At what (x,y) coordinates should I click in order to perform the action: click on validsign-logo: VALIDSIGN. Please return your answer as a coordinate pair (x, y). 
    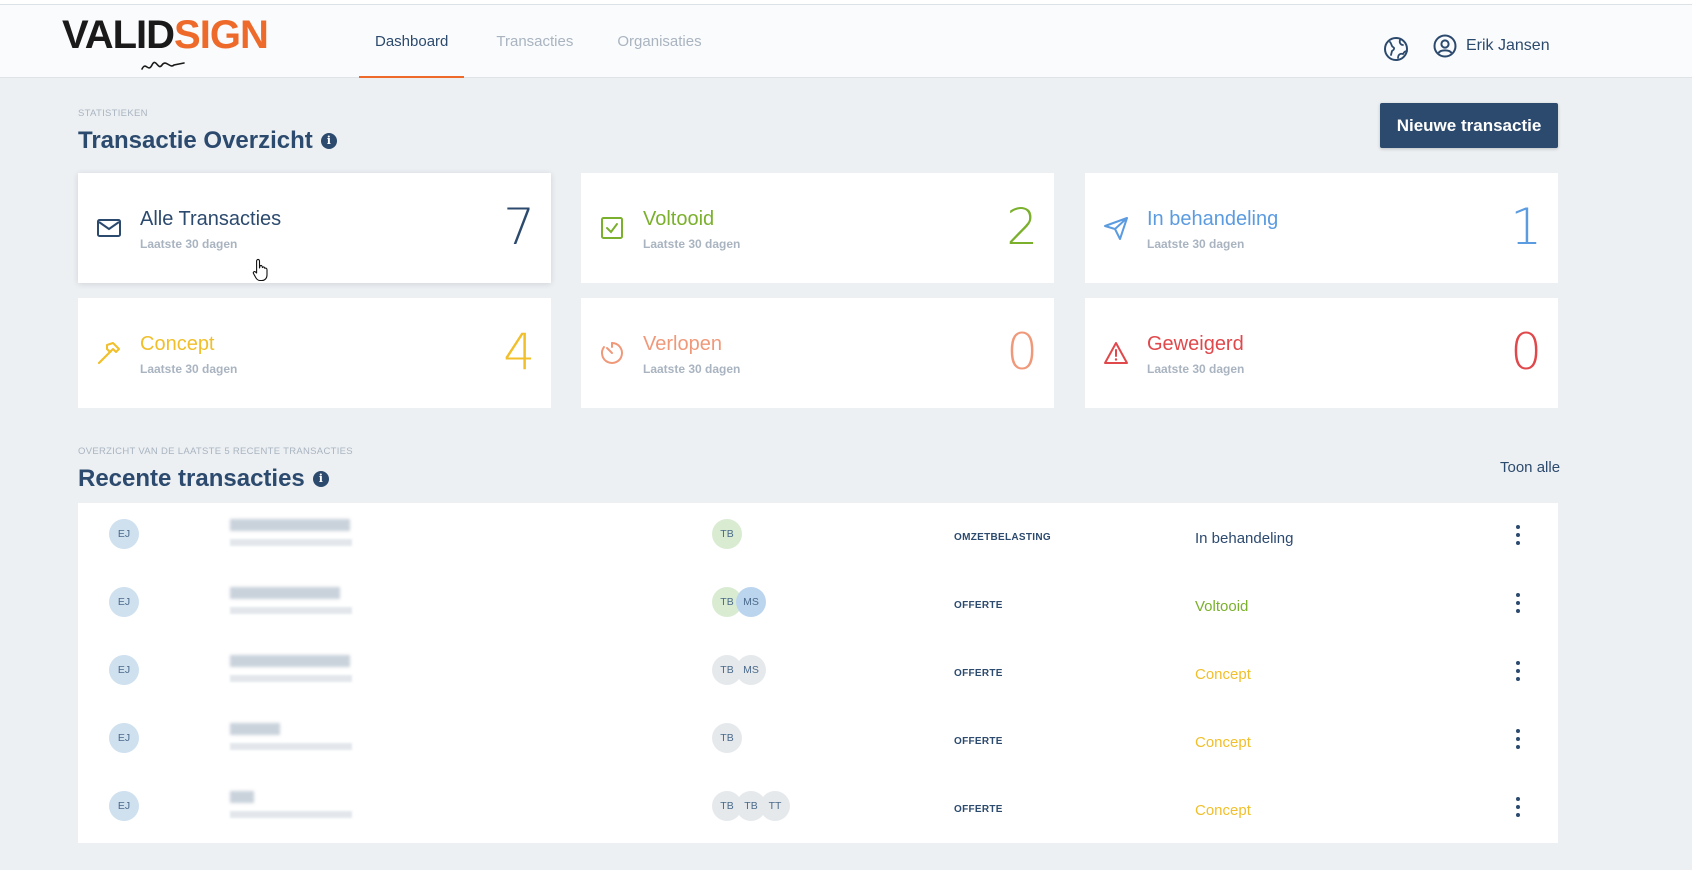
    Looking at the image, I should click on (167, 43).